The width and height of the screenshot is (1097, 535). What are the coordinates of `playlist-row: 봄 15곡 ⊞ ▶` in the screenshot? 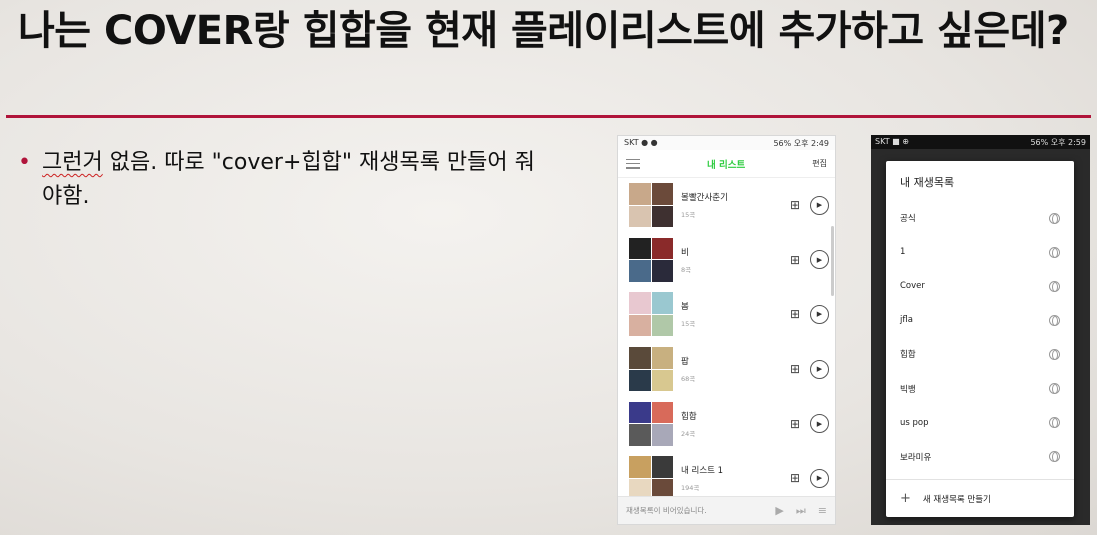 It's located at (726, 314).